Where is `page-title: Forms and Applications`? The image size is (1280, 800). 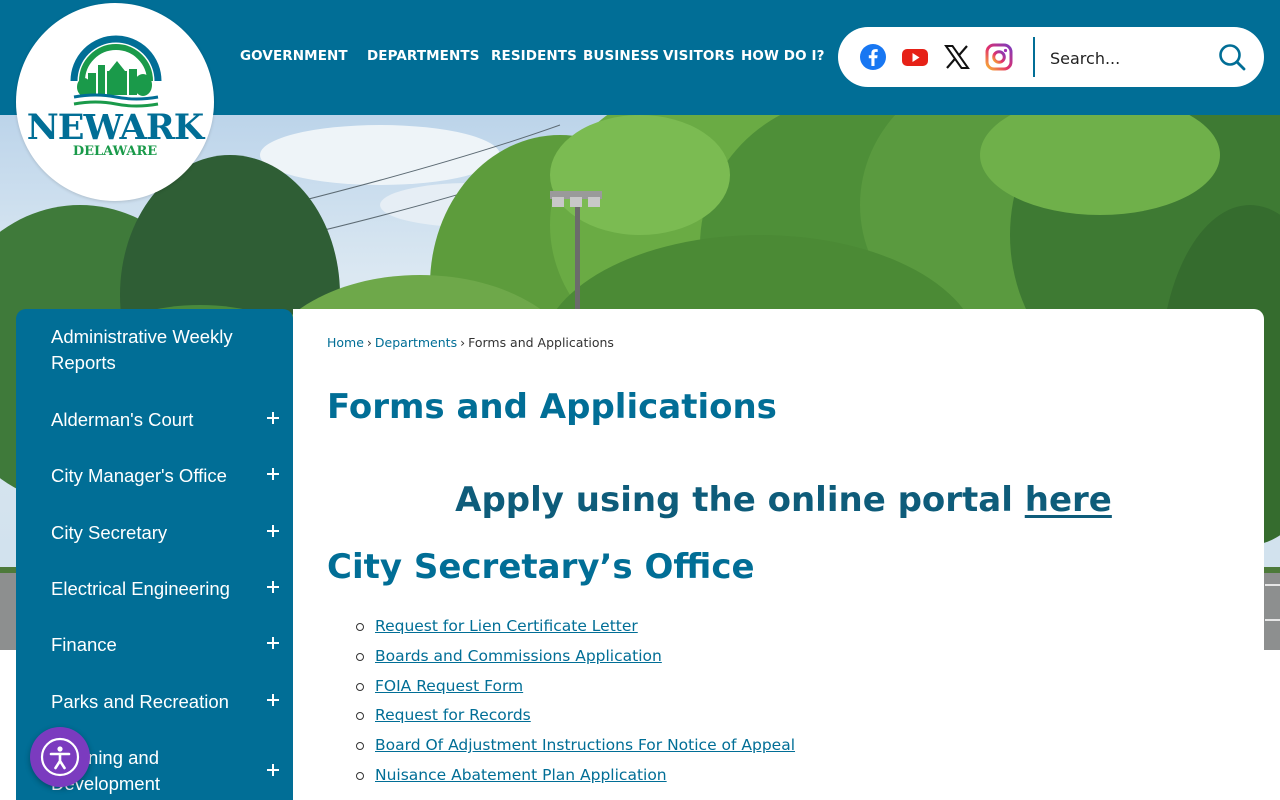 page-title: Forms and Applications is located at coordinates (552, 407).